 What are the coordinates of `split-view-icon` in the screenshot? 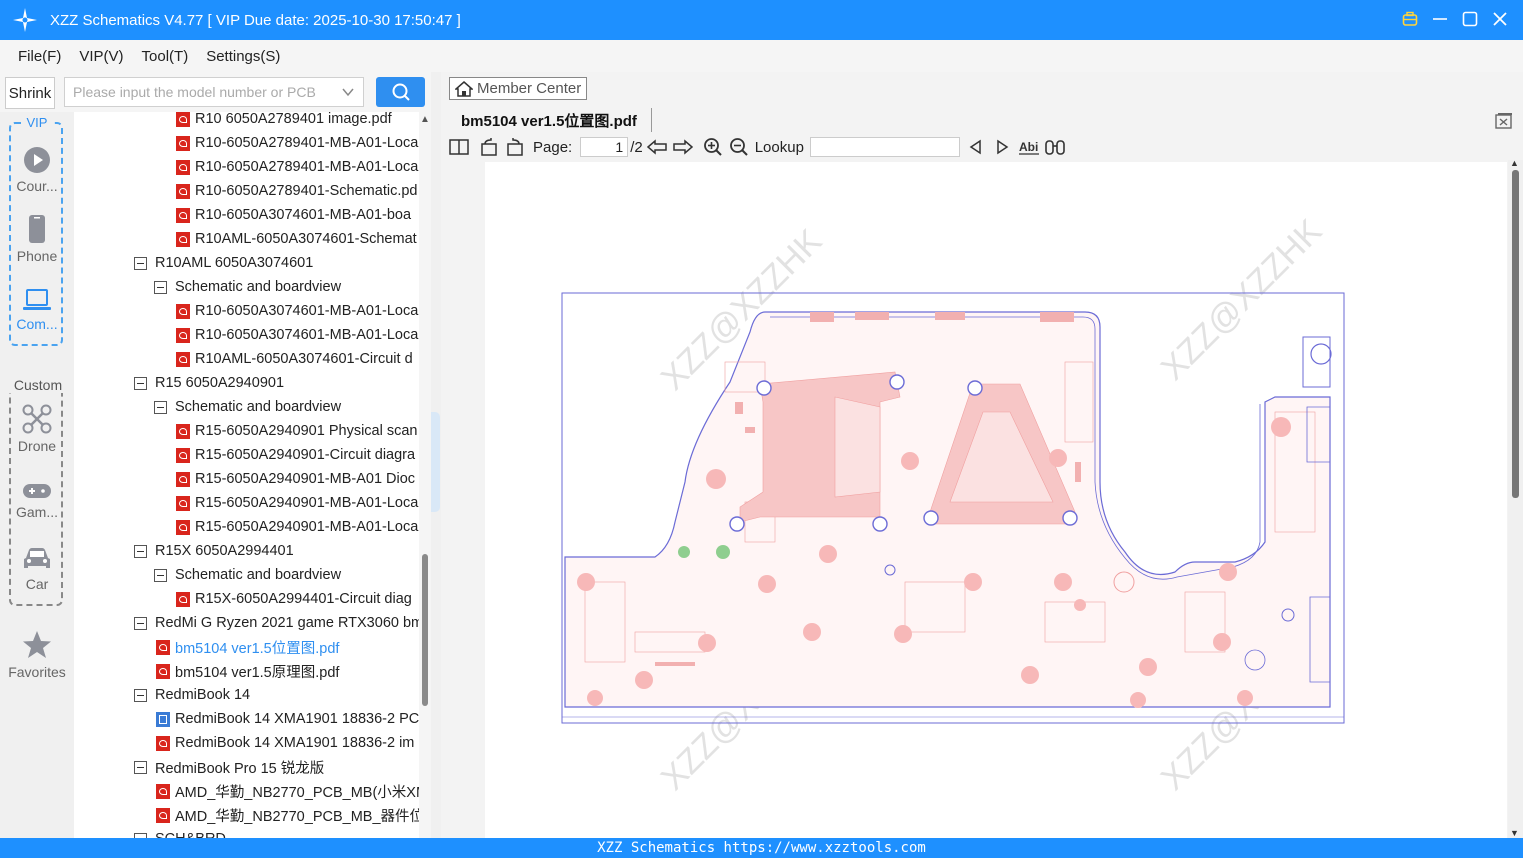 It's located at (459, 147).